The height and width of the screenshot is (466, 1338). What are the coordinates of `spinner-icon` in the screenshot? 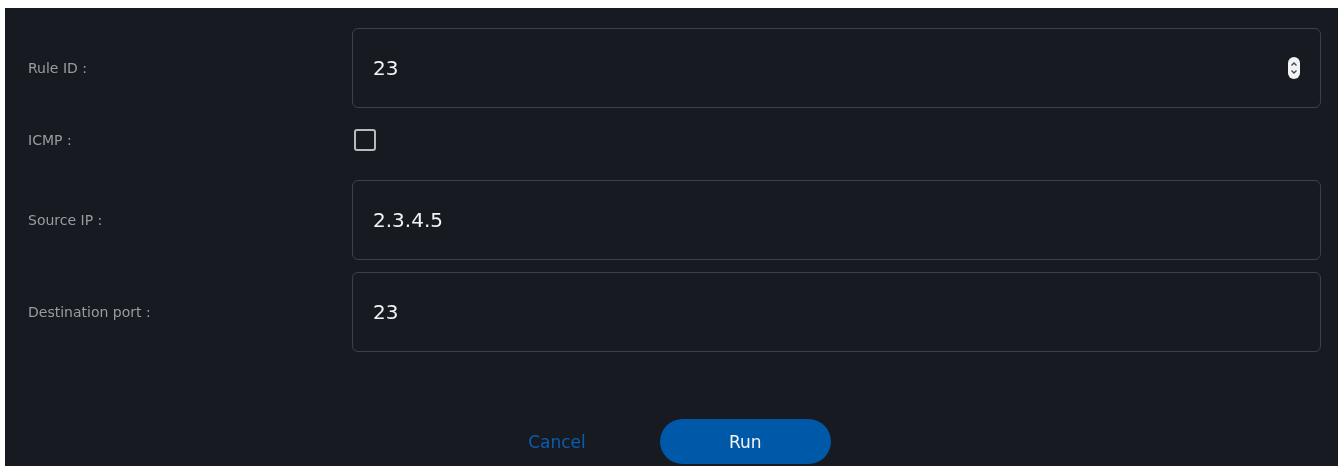 It's located at (1294, 68).